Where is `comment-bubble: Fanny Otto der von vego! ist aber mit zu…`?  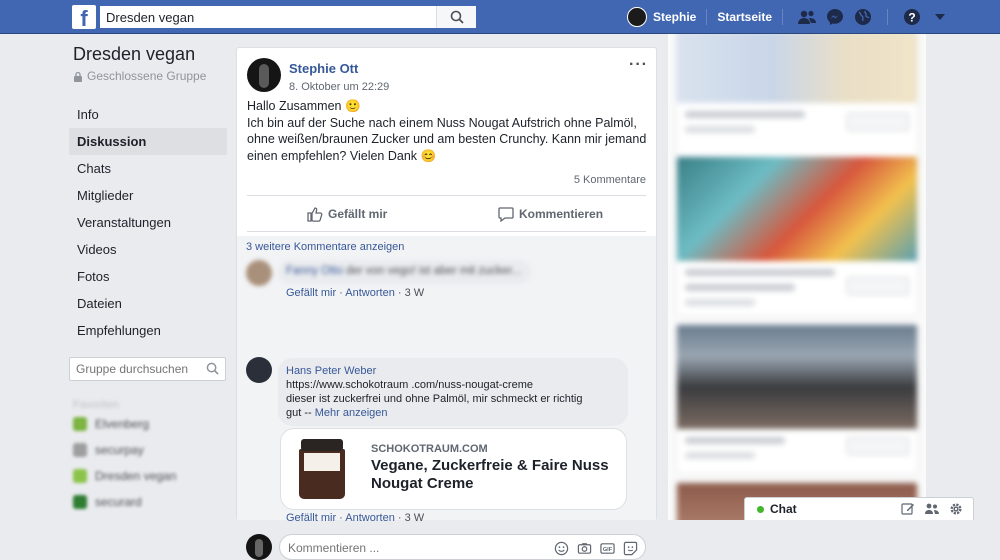 comment-bubble: Fanny Otto der von vego! ist aber mit zu… is located at coordinates (404, 272).